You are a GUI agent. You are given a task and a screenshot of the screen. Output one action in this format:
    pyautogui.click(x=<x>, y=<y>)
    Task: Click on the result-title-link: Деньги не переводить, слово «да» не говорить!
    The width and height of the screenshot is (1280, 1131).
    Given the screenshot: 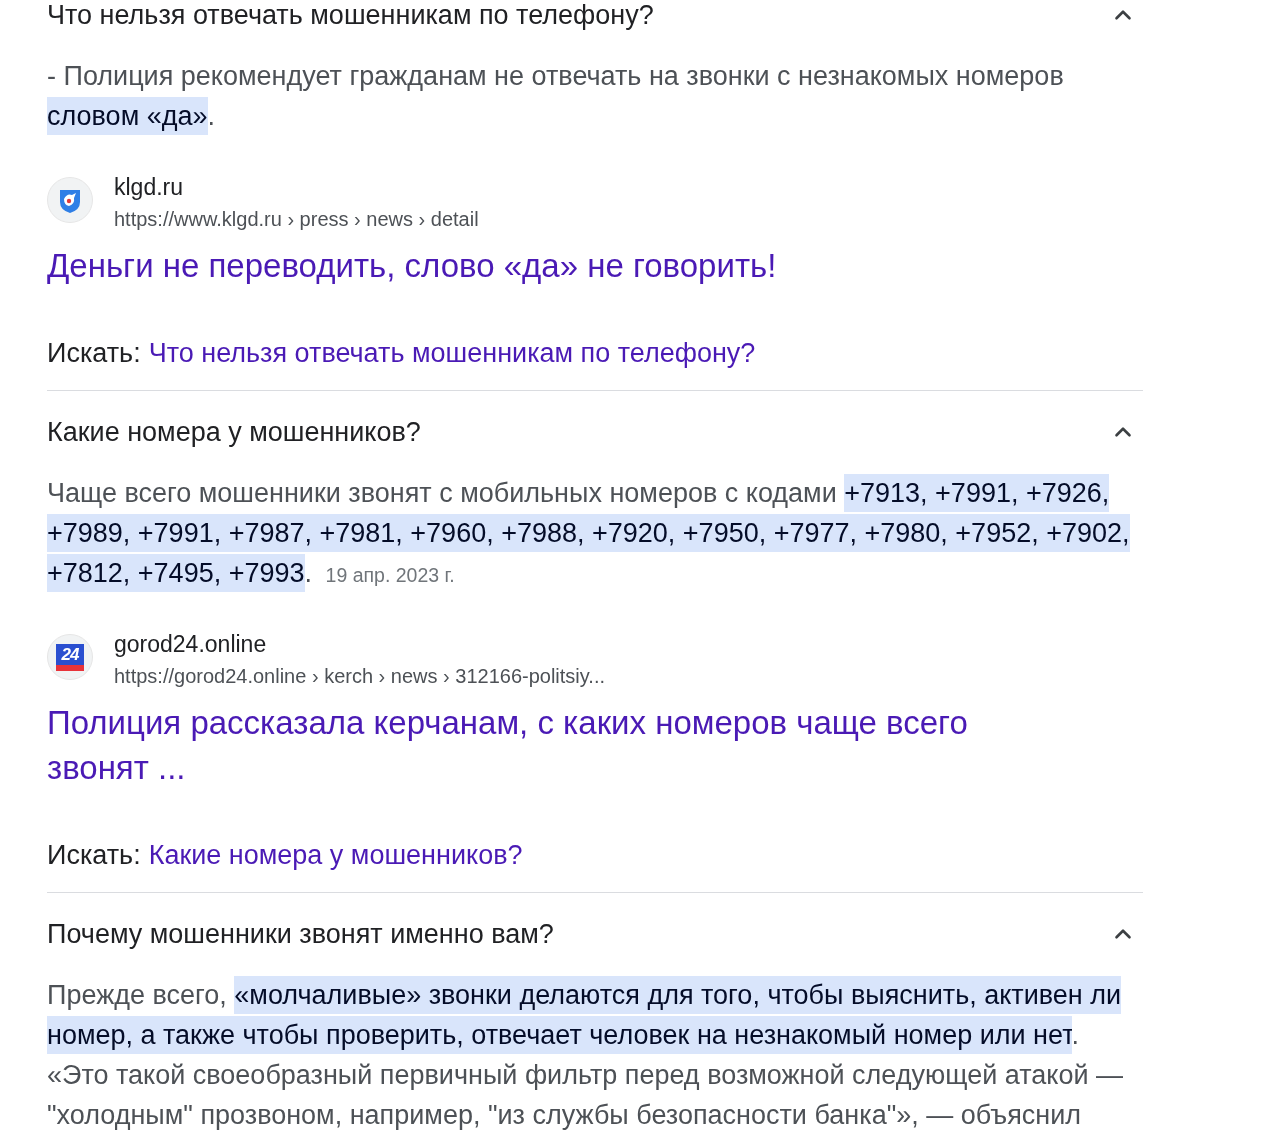 What is the action you would take?
    pyautogui.click(x=412, y=265)
    